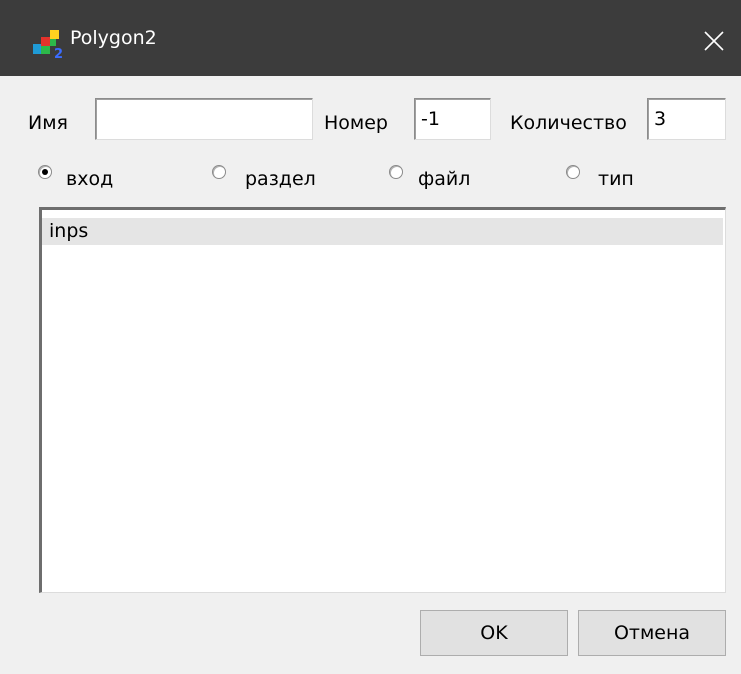 The width and height of the screenshot is (741, 674). Describe the element at coordinates (48, 44) in the screenshot. I see `polygon2-app-icon: 2` at that location.